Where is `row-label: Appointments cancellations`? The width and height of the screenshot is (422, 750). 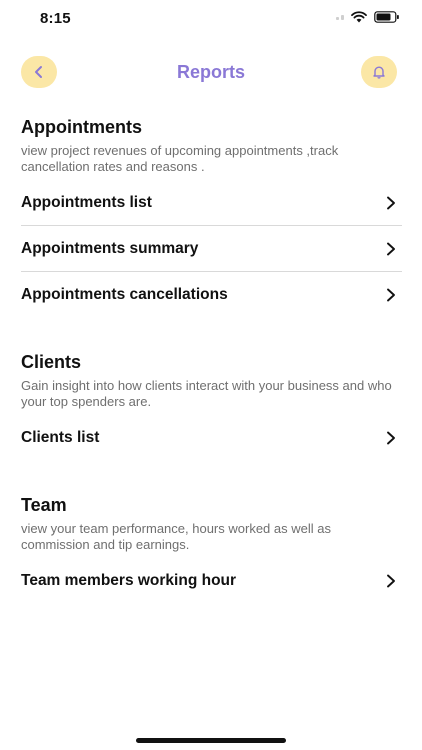 row-label: Appointments cancellations is located at coordinates (124, 294).